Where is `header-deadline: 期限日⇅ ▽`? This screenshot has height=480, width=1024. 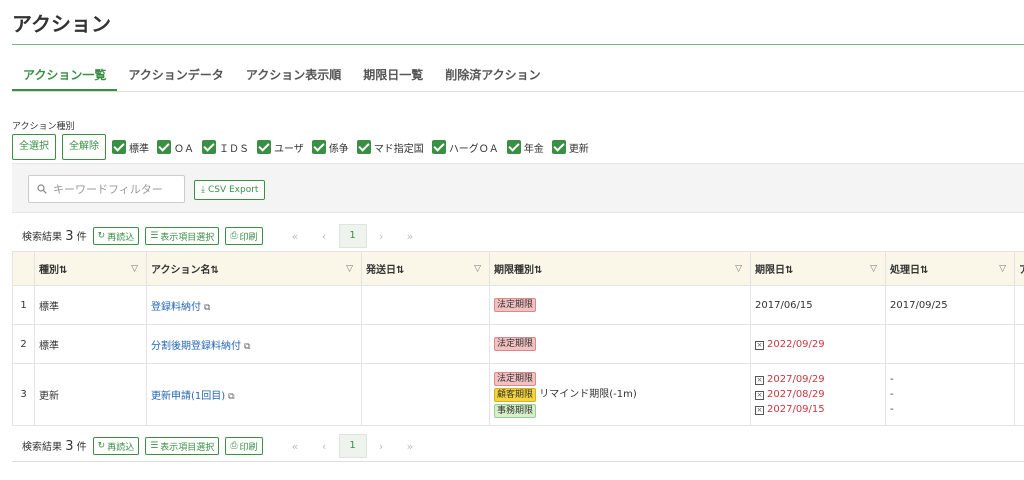
header-deadline: 期限日⇅ ▽ is located at coordinates (818, 268).